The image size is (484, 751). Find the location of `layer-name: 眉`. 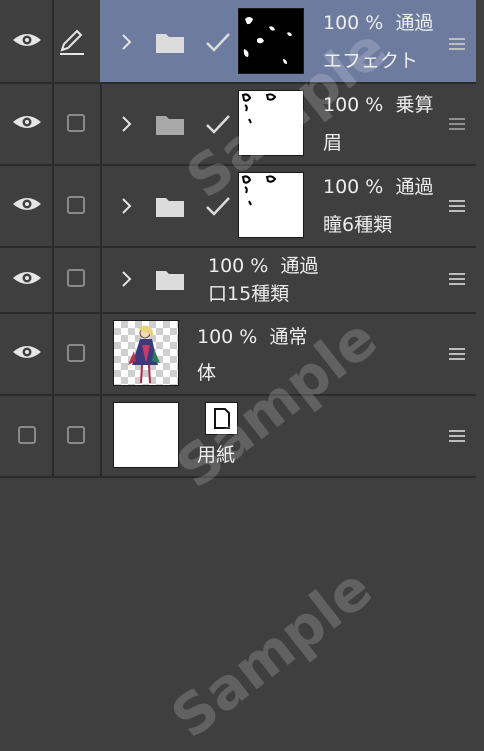

layer-name: 眉 is located at coordinates (332, 143).